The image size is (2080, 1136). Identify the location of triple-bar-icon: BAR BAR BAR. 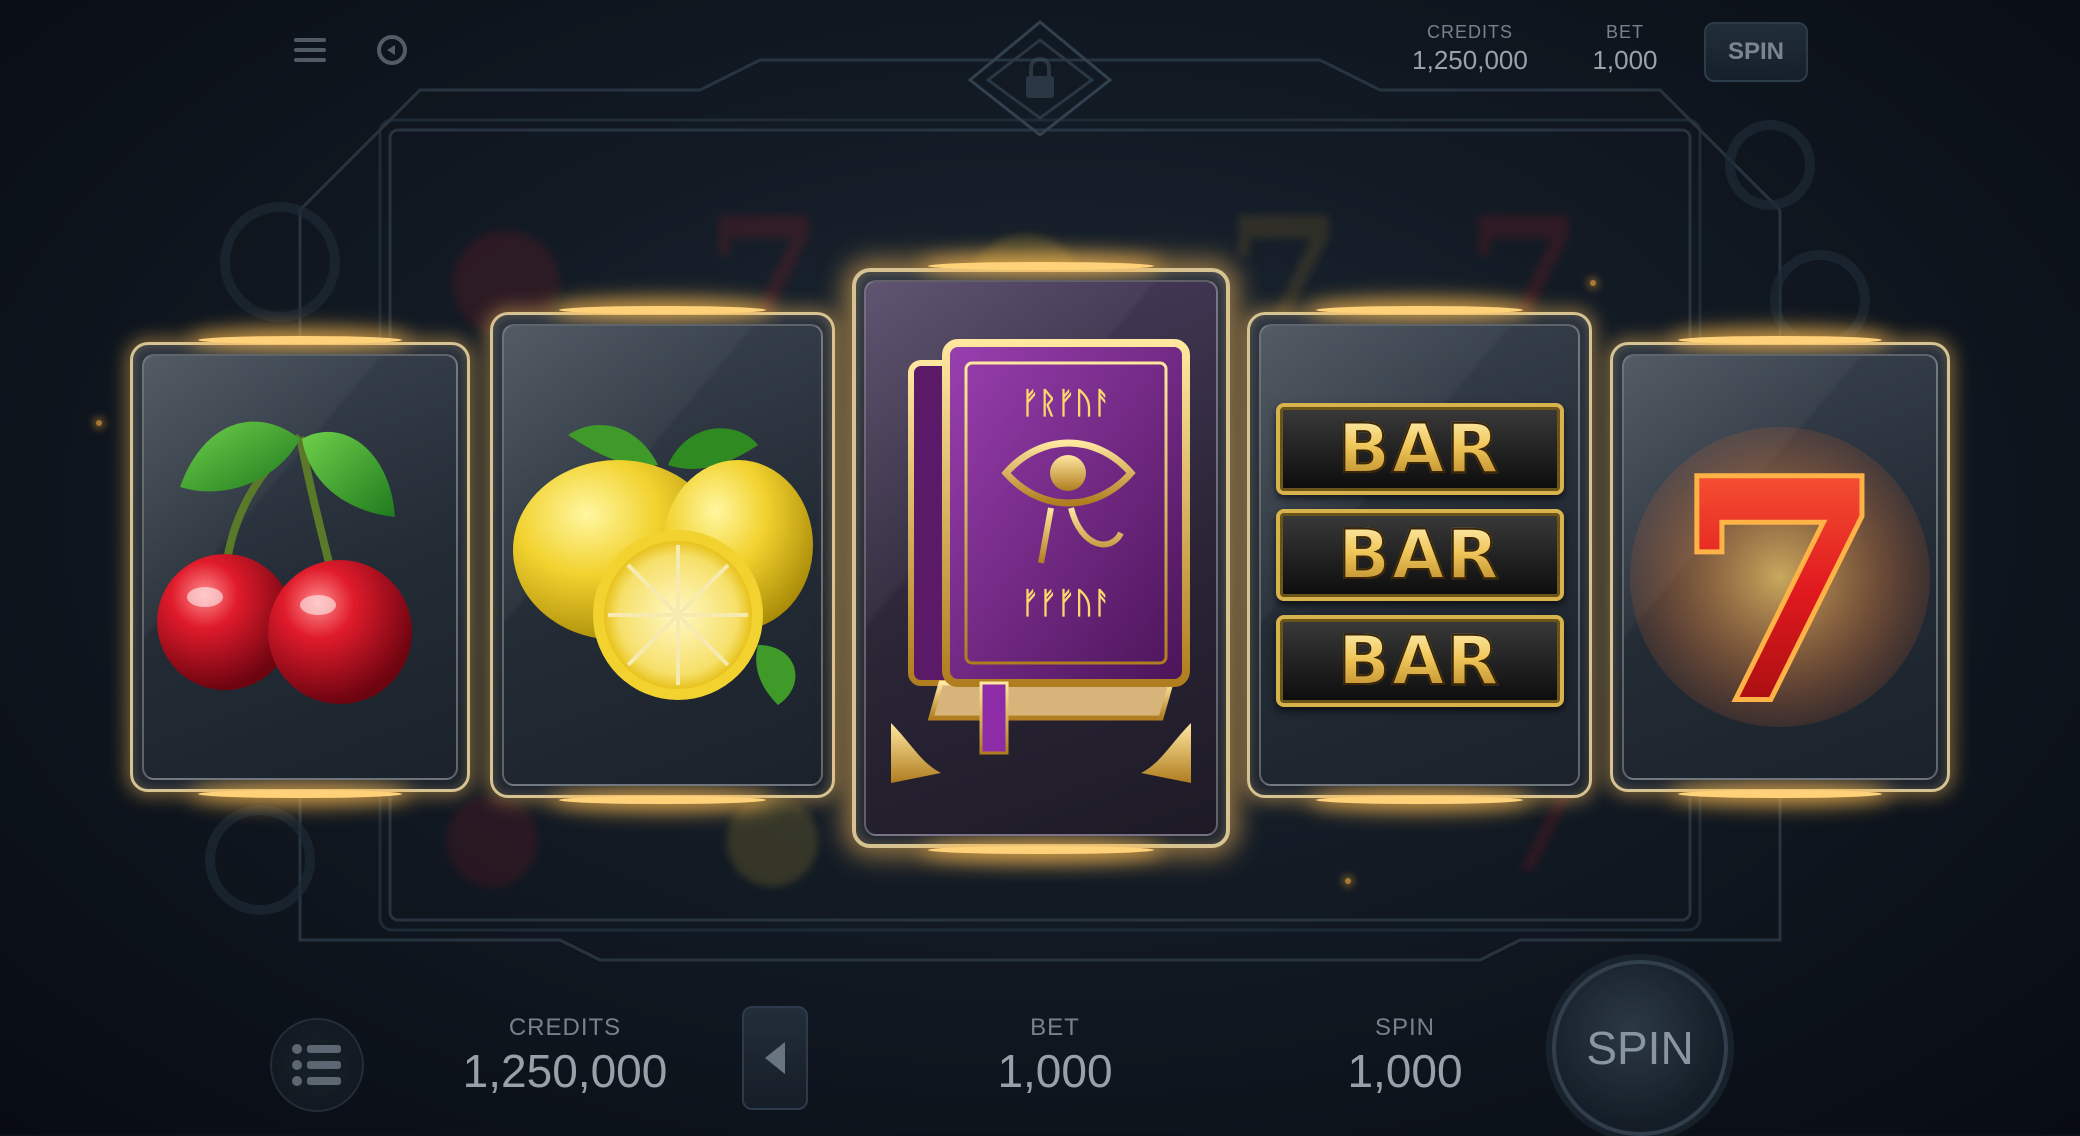
(1419, 555).